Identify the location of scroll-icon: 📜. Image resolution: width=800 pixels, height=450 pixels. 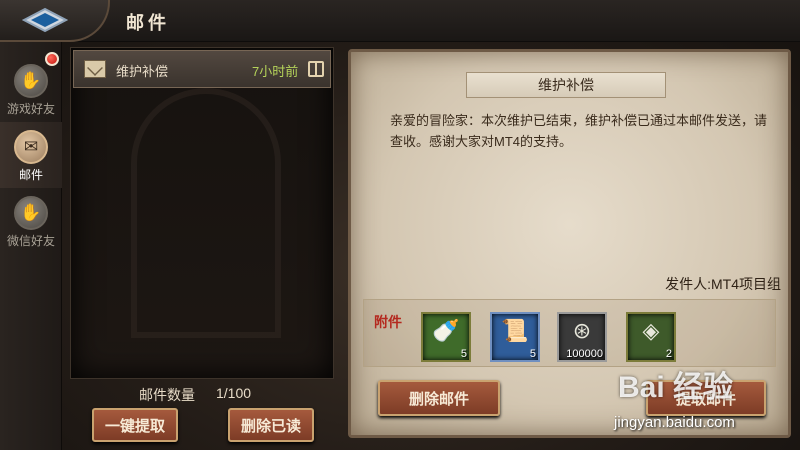
(515, 330).